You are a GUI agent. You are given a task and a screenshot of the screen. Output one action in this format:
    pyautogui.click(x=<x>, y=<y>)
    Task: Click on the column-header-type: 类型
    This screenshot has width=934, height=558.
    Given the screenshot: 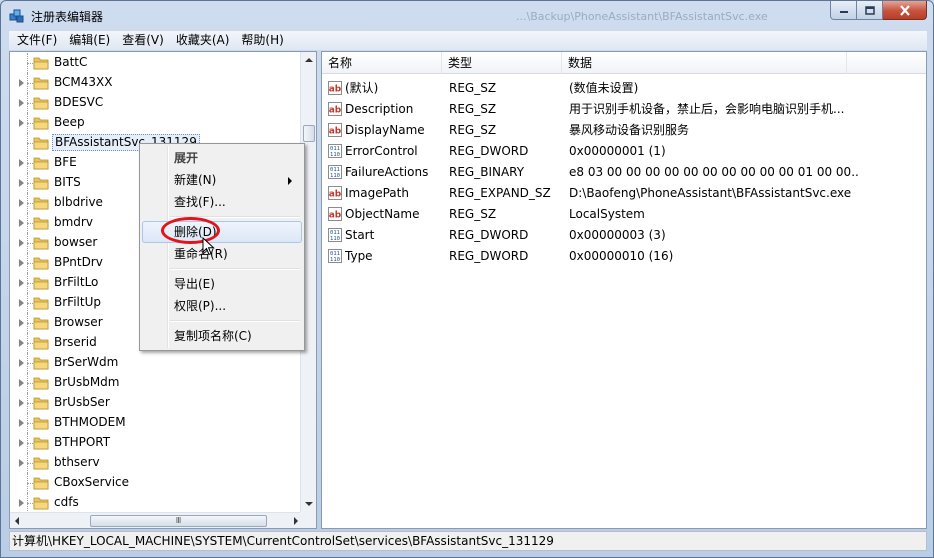 What is the action you would take?
    pyautogui.click(x=502, y=63)
    